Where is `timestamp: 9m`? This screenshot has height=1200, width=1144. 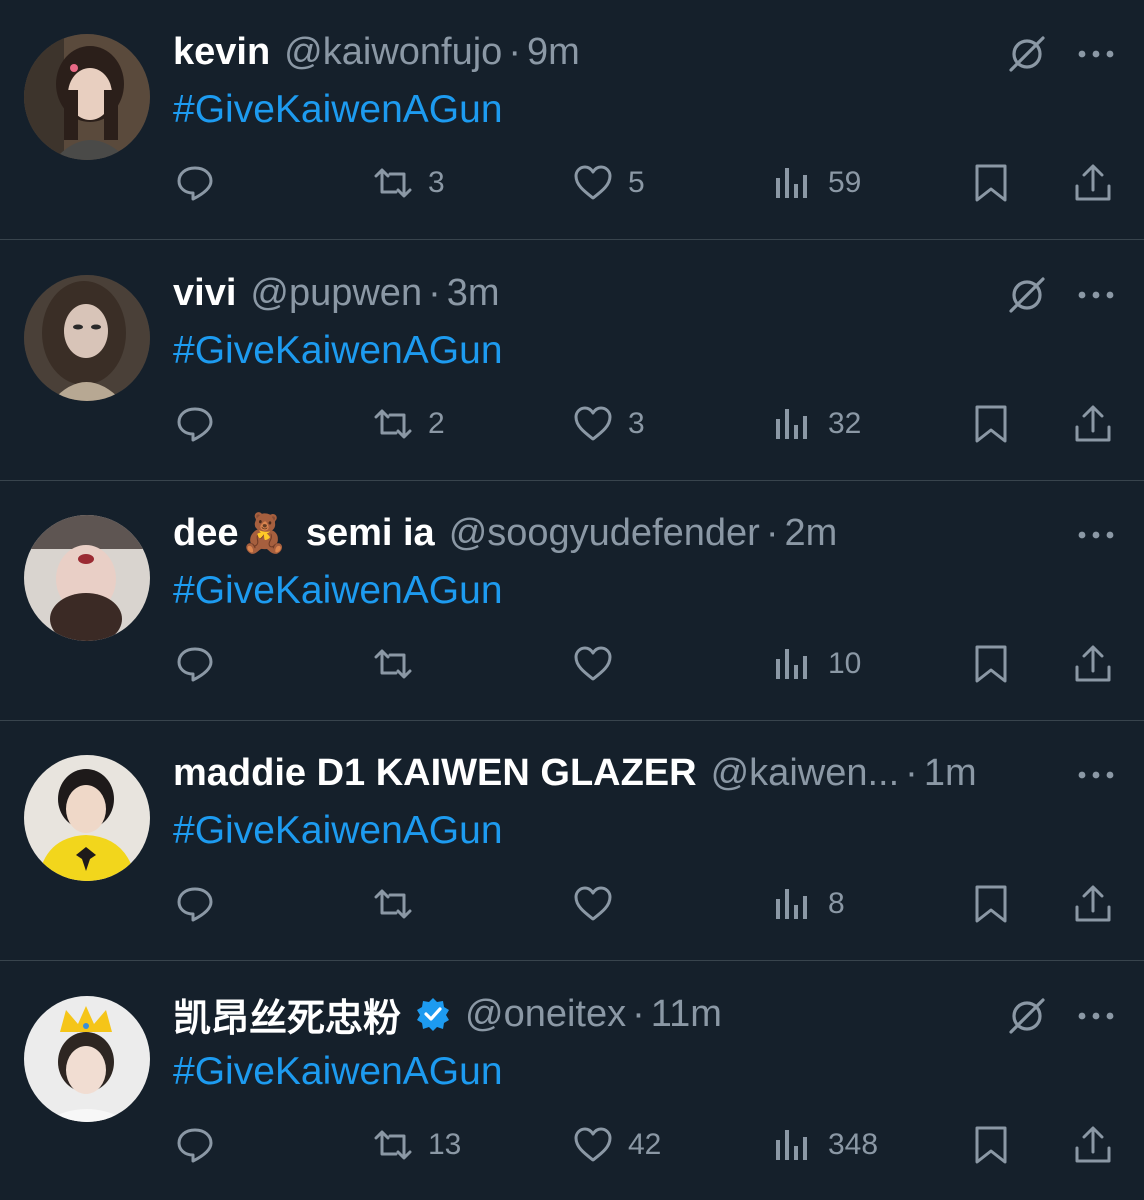
timestamp: 9m is located at coordinates (553, 52).